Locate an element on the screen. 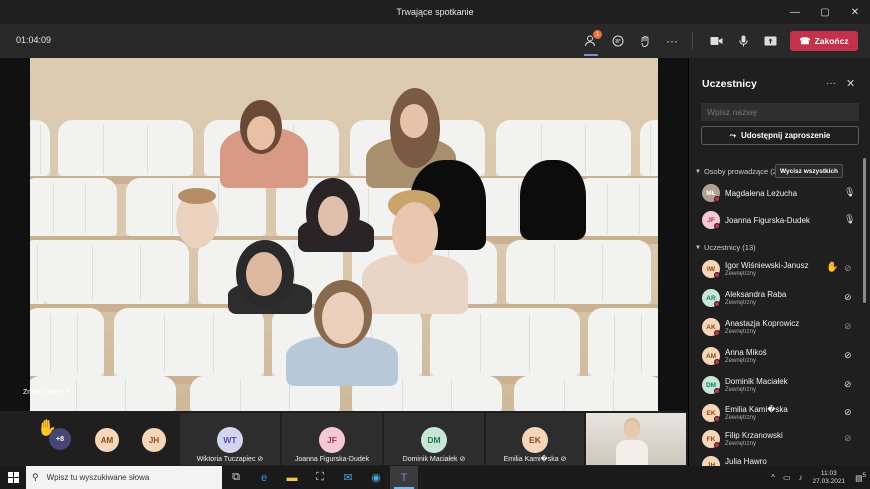  chat-icon is located at coordinates (618, 41).